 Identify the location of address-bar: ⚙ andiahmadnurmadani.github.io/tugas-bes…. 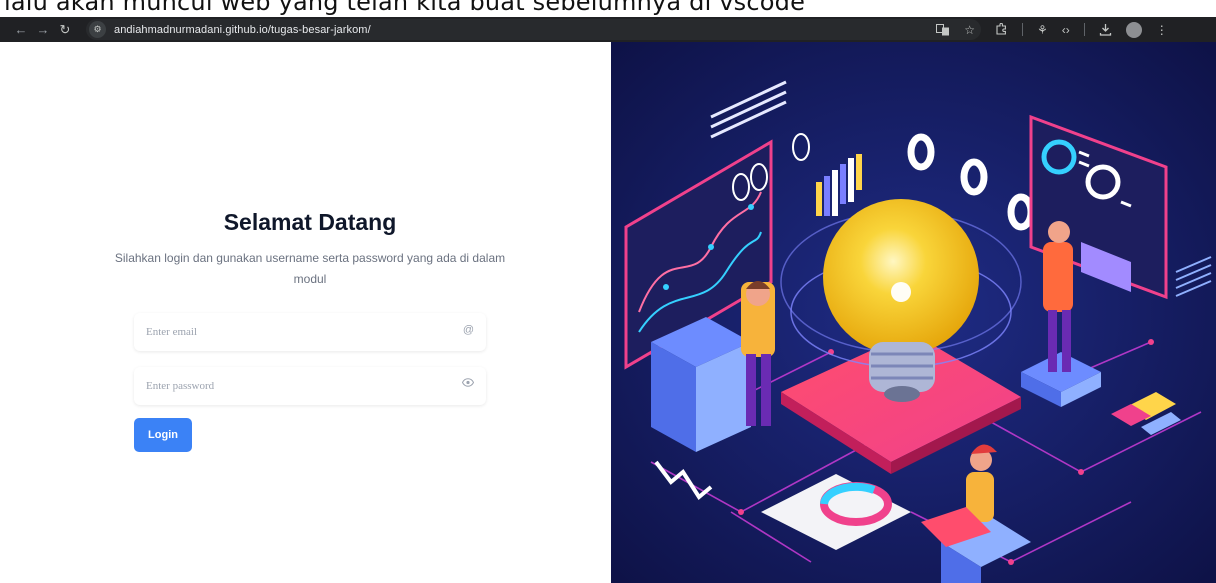
(533, 29).